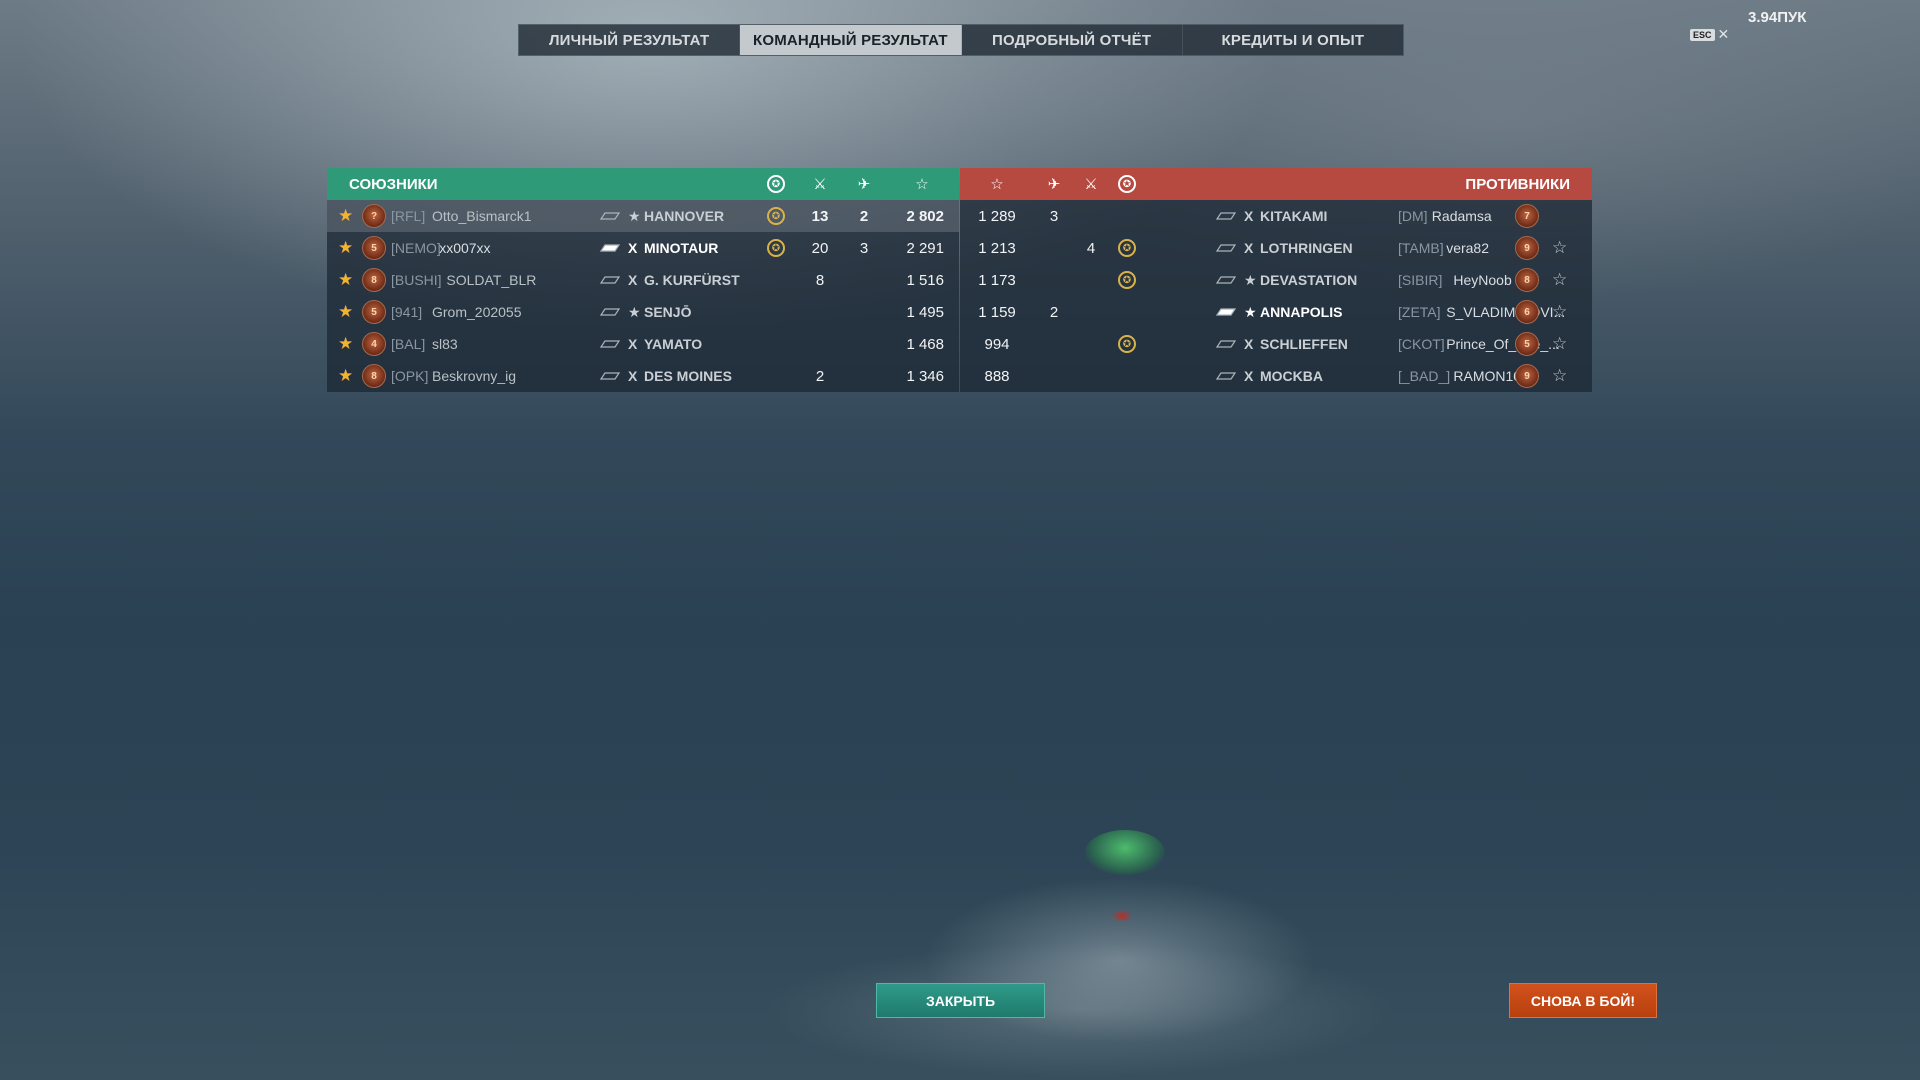 The width and height of the screenshot is (1920, 1080). Describe the element at coordinates (1294, 216) in the screenshot. I see `ship-name: KITAKAMI` at that location.